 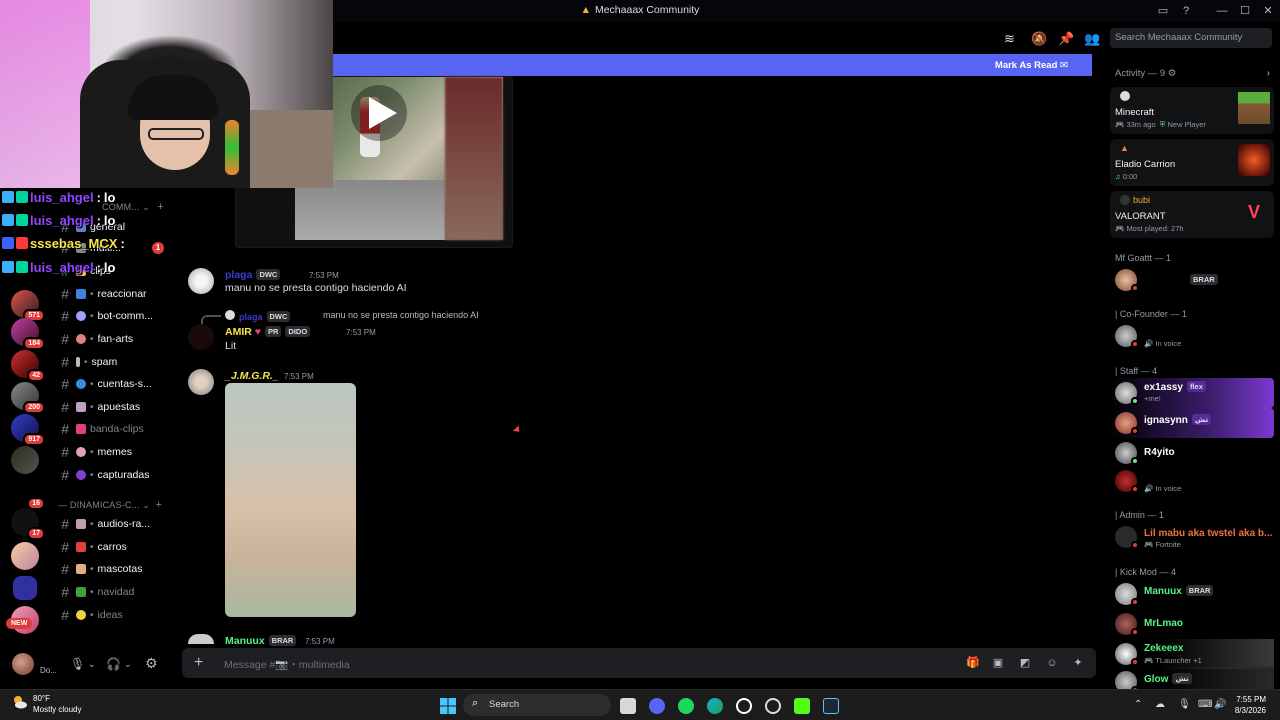 What do you see at coordinates (973, 663) in the screenshot?
I see `gift-icon: 🎁` at bounding box center [973, 663].